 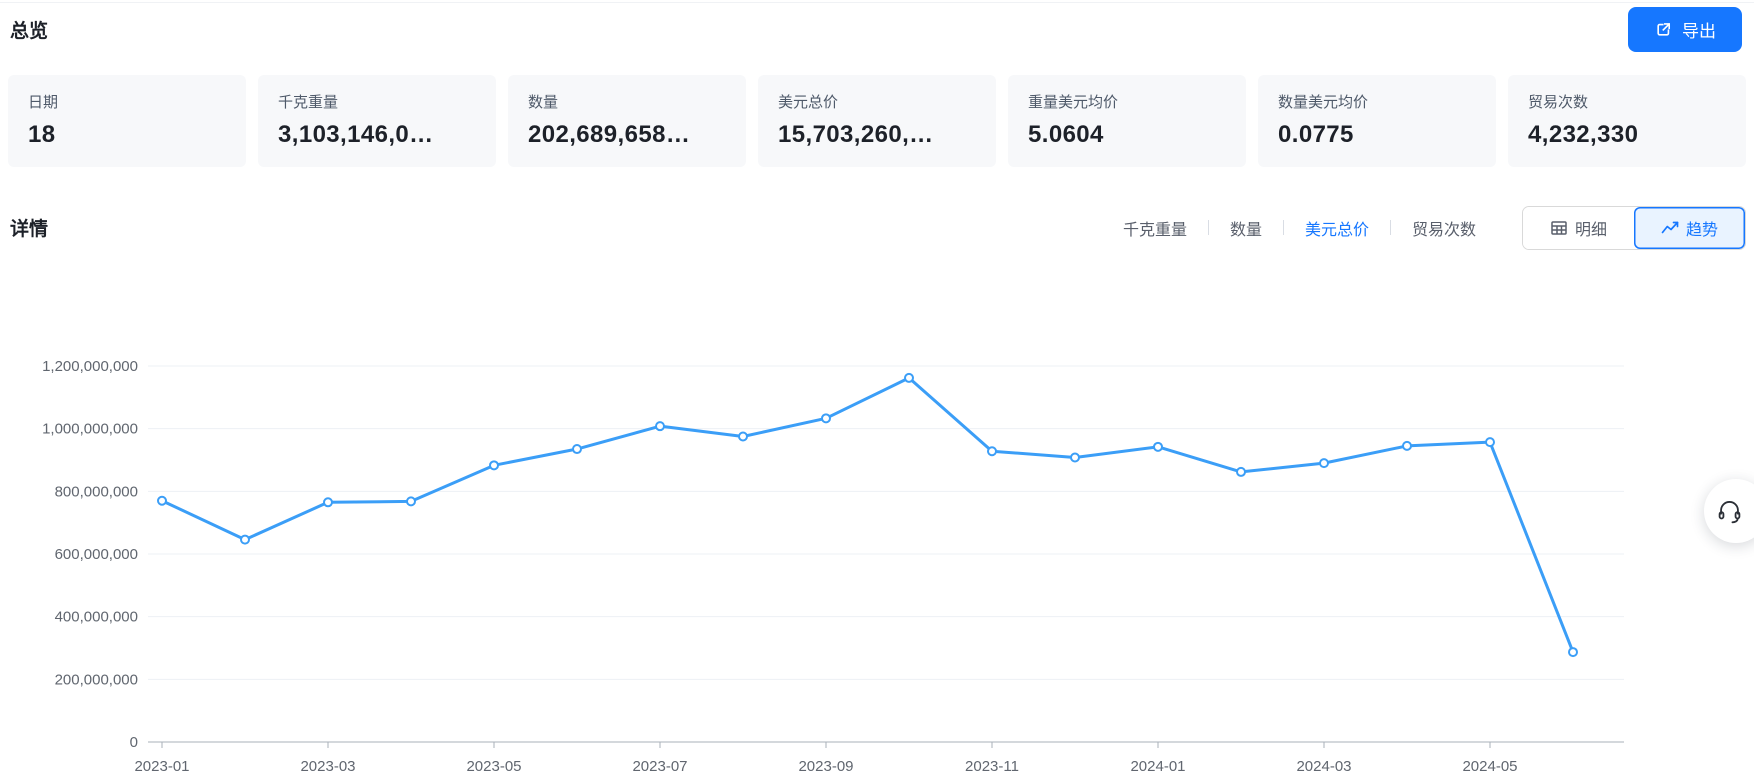 I want to click on view-toggle-trend: 趋势, so click(x=1689, y=227).